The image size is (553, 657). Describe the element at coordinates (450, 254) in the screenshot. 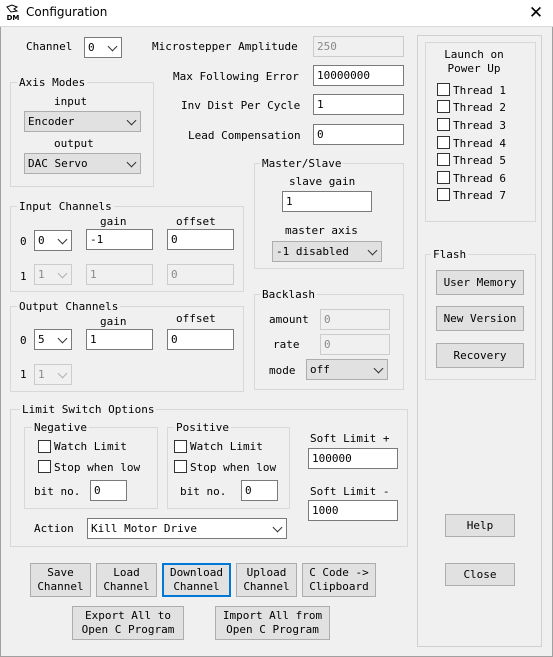

I see `flash-title: Flash` at that location.